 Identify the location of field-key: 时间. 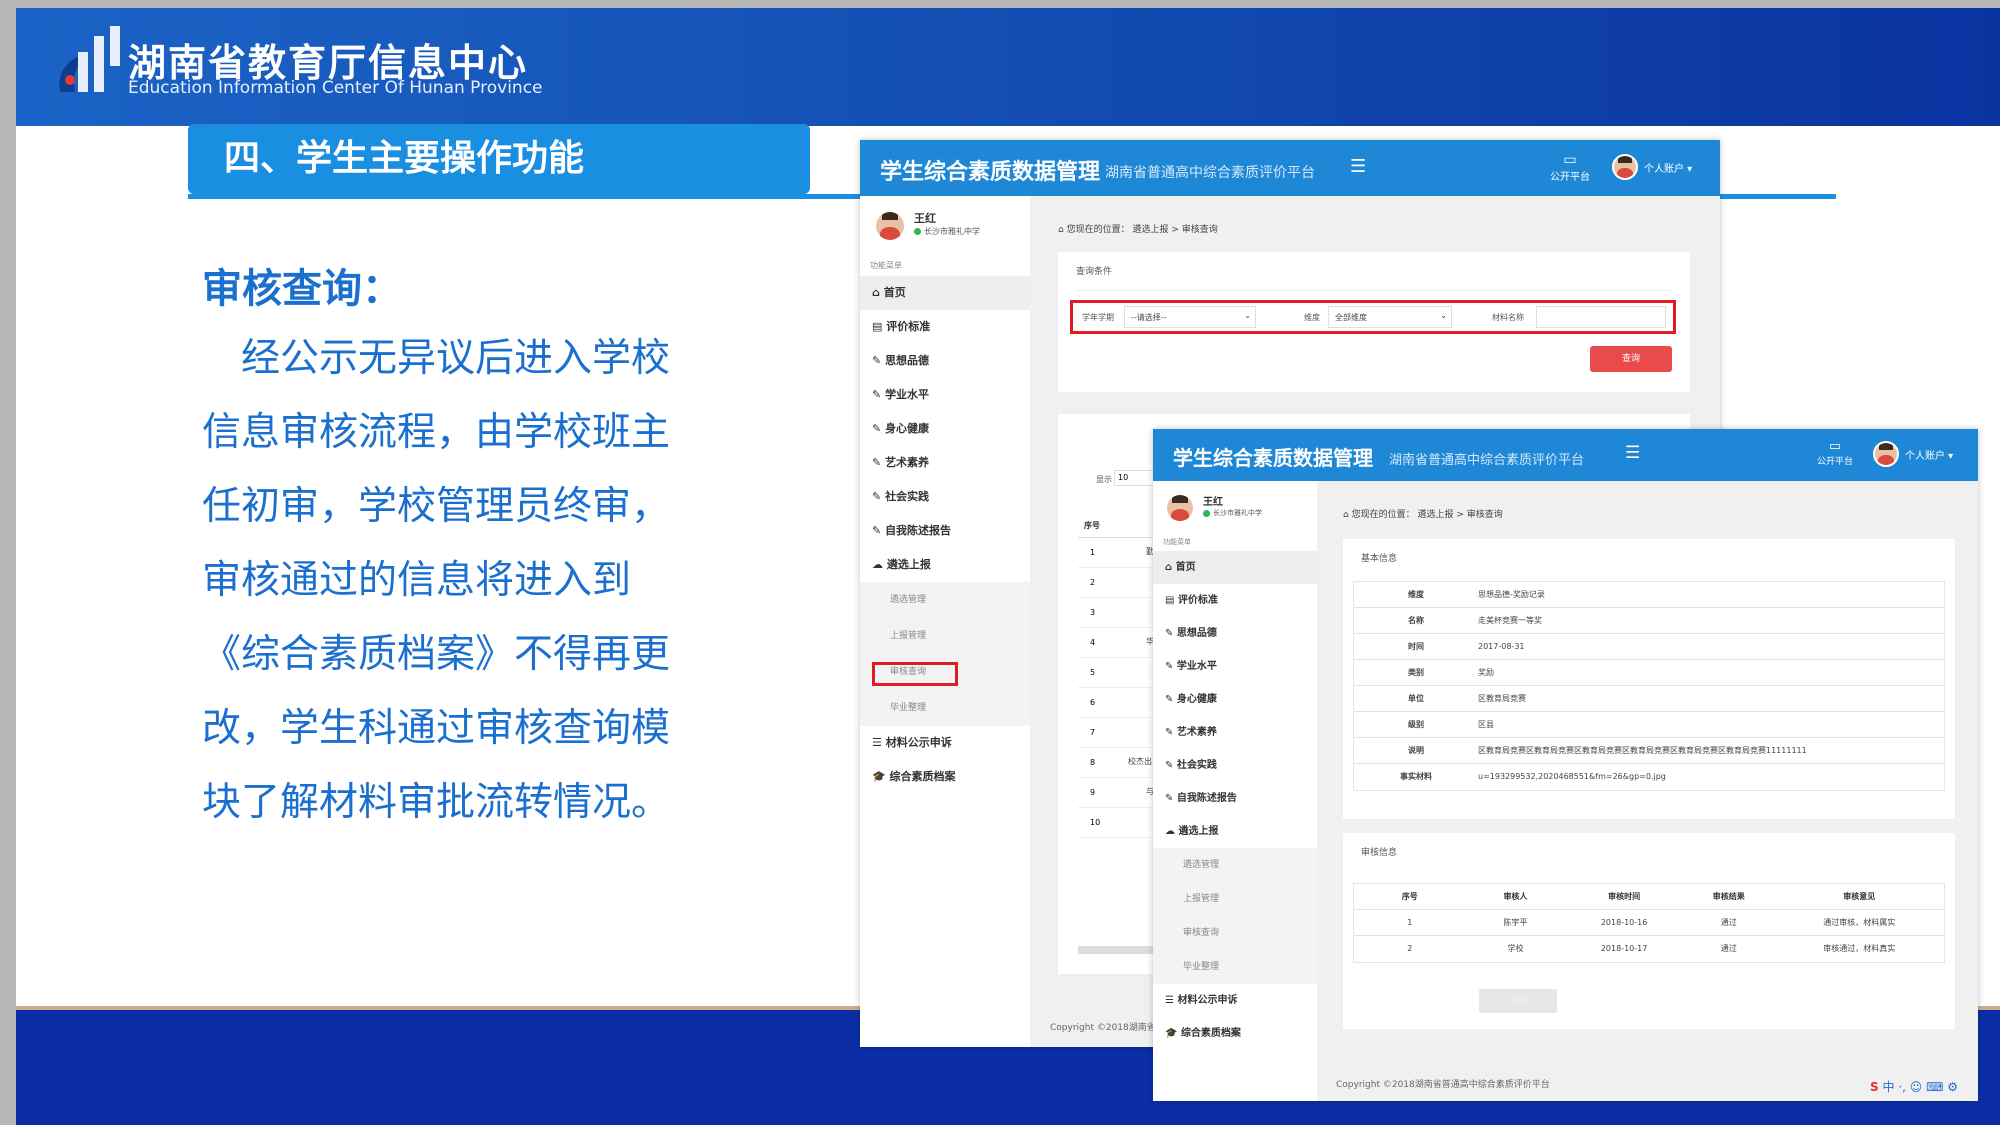
(1416, 646).